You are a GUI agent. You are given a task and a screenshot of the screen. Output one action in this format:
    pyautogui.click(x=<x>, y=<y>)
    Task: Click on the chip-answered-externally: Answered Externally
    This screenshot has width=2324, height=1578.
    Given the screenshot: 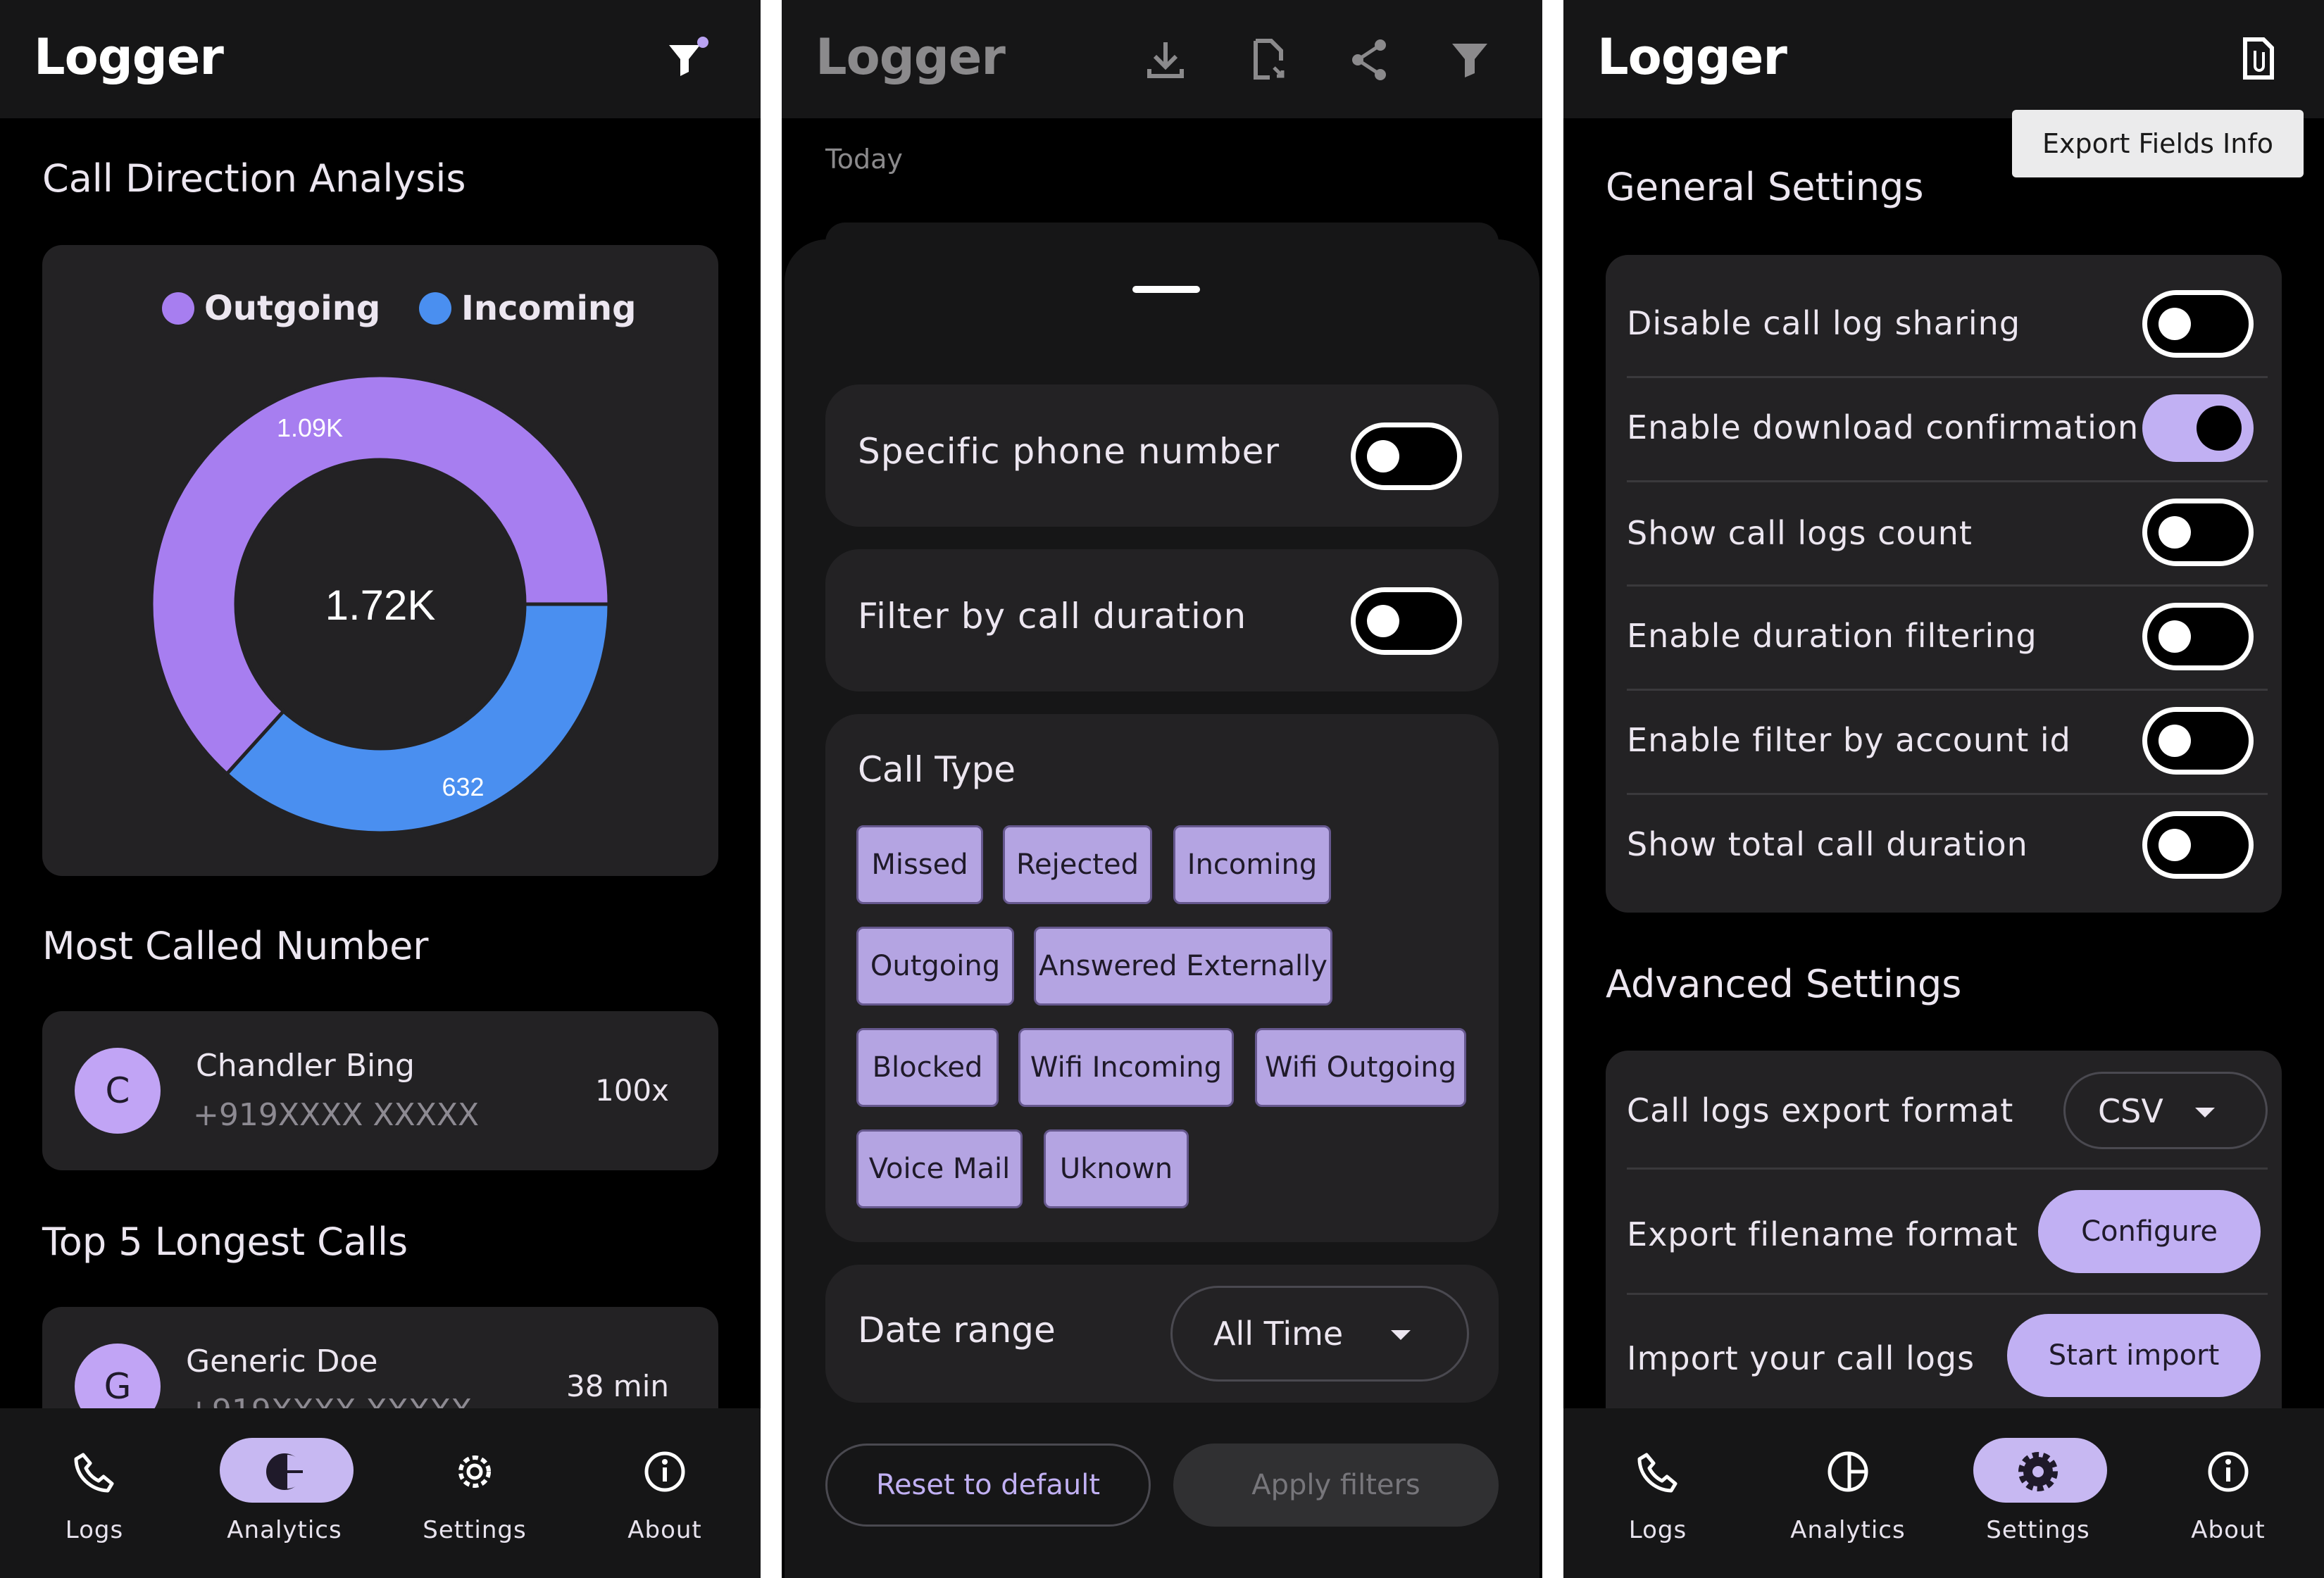 What is the action you would take?
    pyautogui.click(x=1183, y=966)
    